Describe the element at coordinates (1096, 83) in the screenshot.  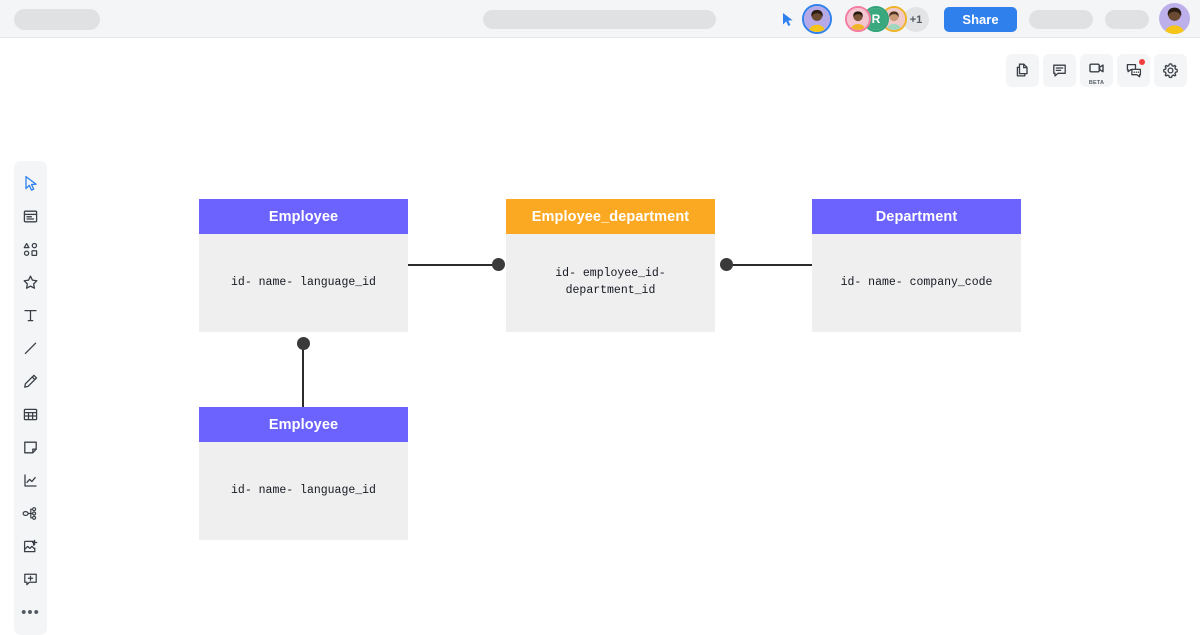
I see `beta-label: BETA` at that location.